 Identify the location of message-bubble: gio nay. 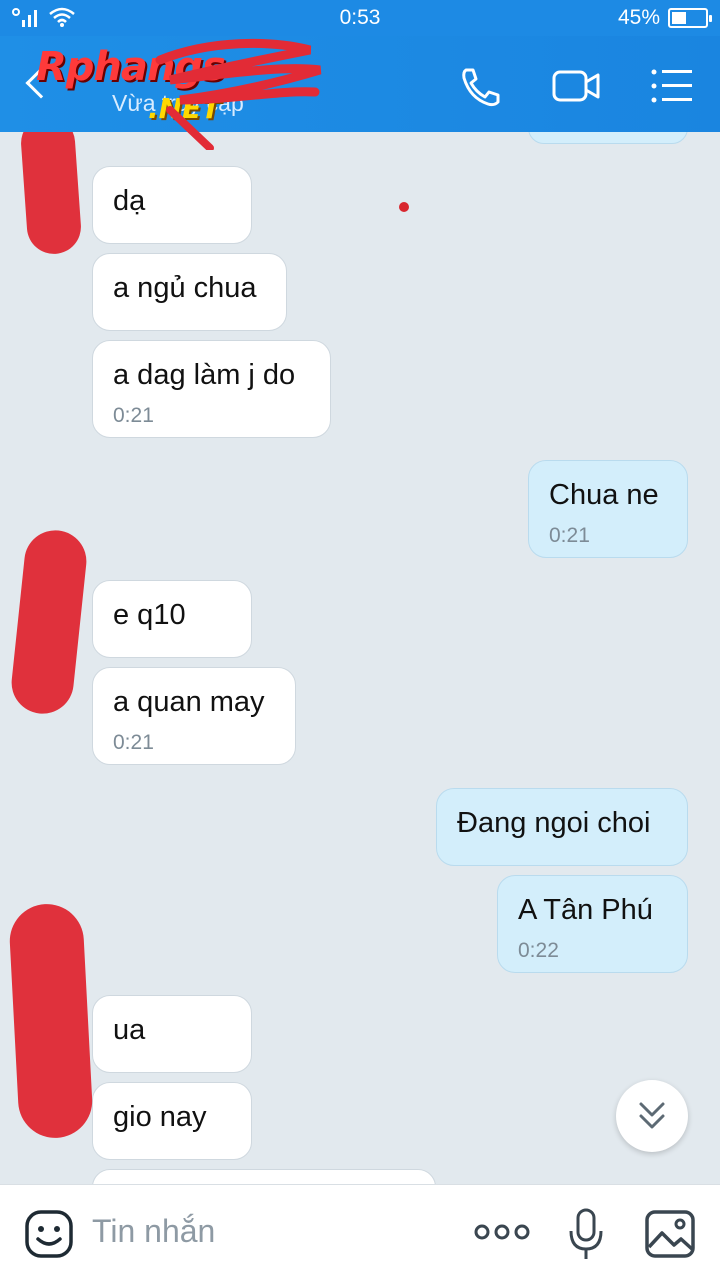
(172, 1121).